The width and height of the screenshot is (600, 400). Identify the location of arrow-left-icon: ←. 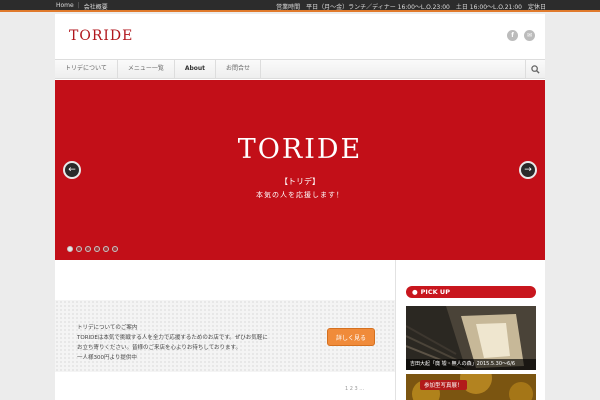
(72, 170).